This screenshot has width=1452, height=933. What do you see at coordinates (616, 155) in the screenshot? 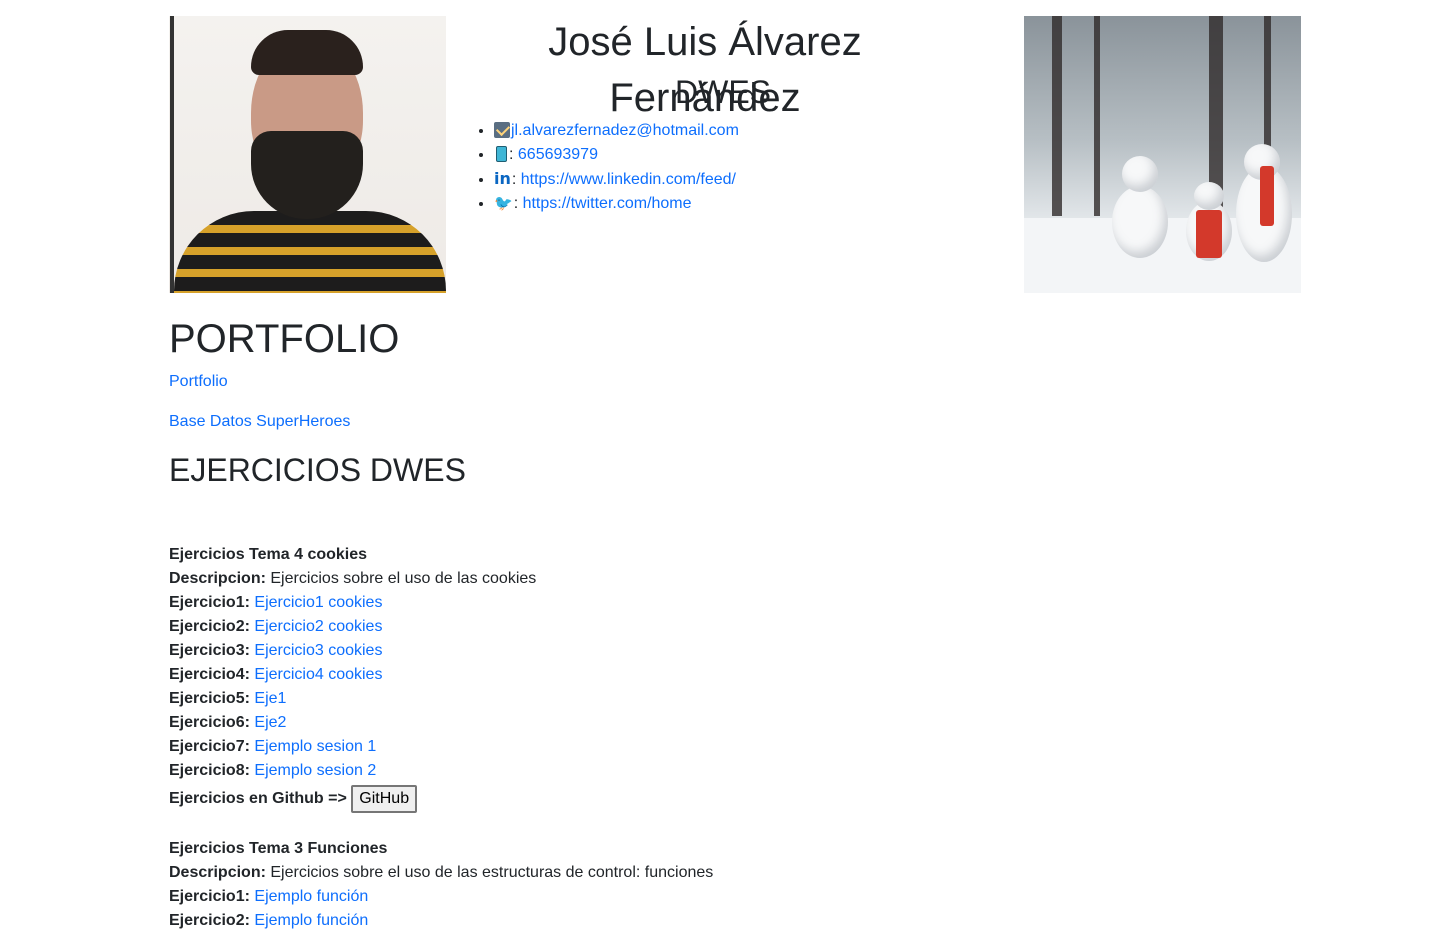
I see `contact-phone: : 665693979` at bounding box center [616, 155].